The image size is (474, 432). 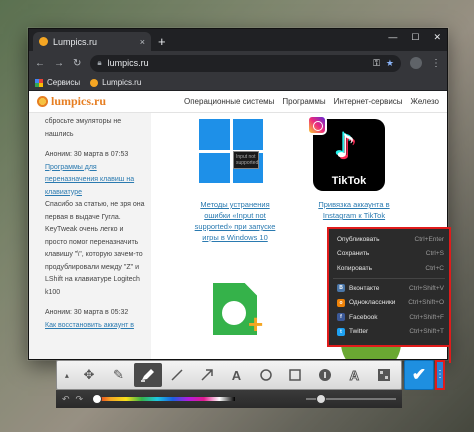 I want to click on article-link-tiktok: Привязка аккаунта в Instagram к TikTok, so click(x=354, y=210).